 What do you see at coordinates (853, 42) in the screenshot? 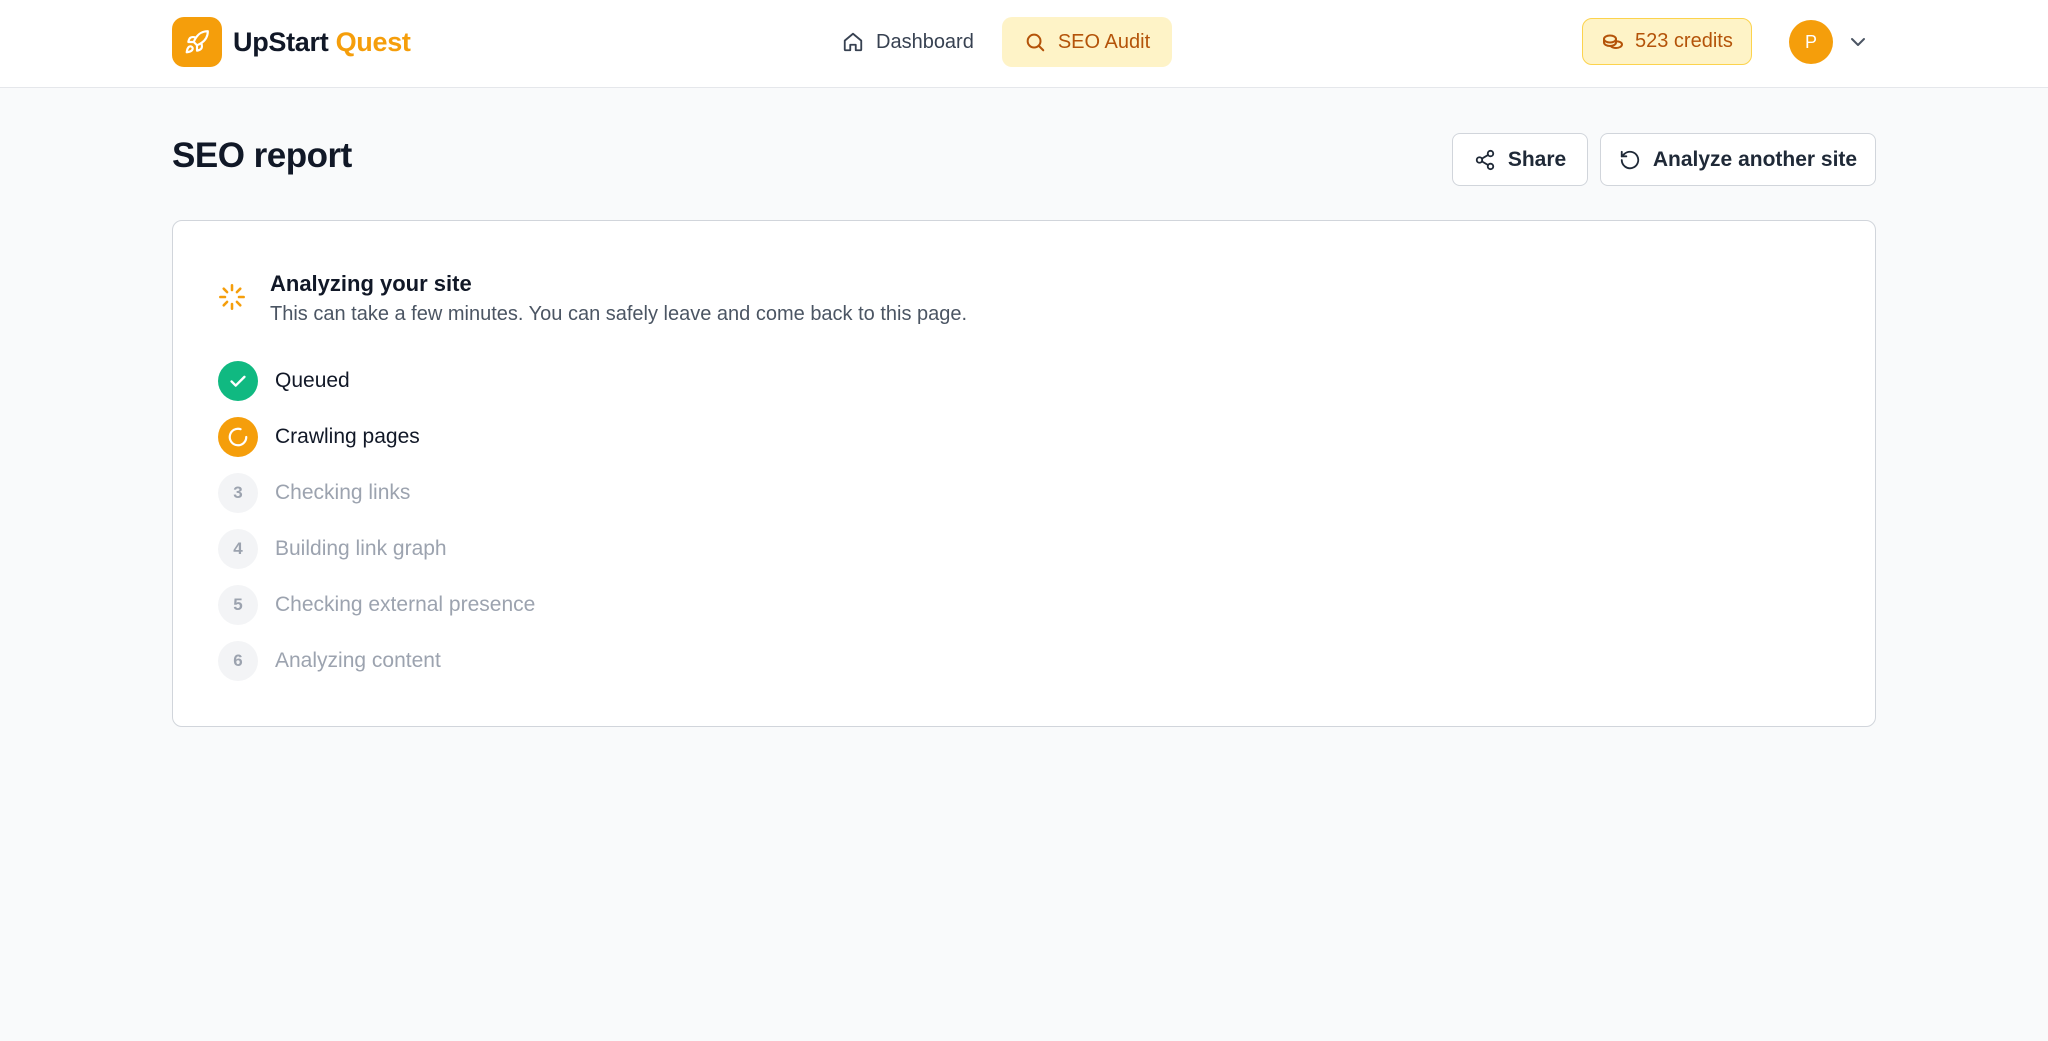
I see `home-icon` at bounding box center [853, 42].